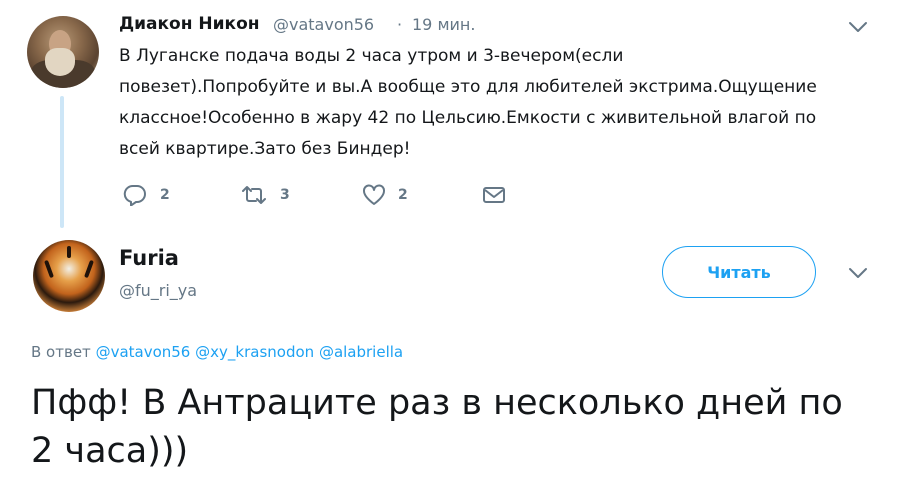 The width and height of the screenshot is (905, 486). I want to click on avatar-beard, so click(60, 62).